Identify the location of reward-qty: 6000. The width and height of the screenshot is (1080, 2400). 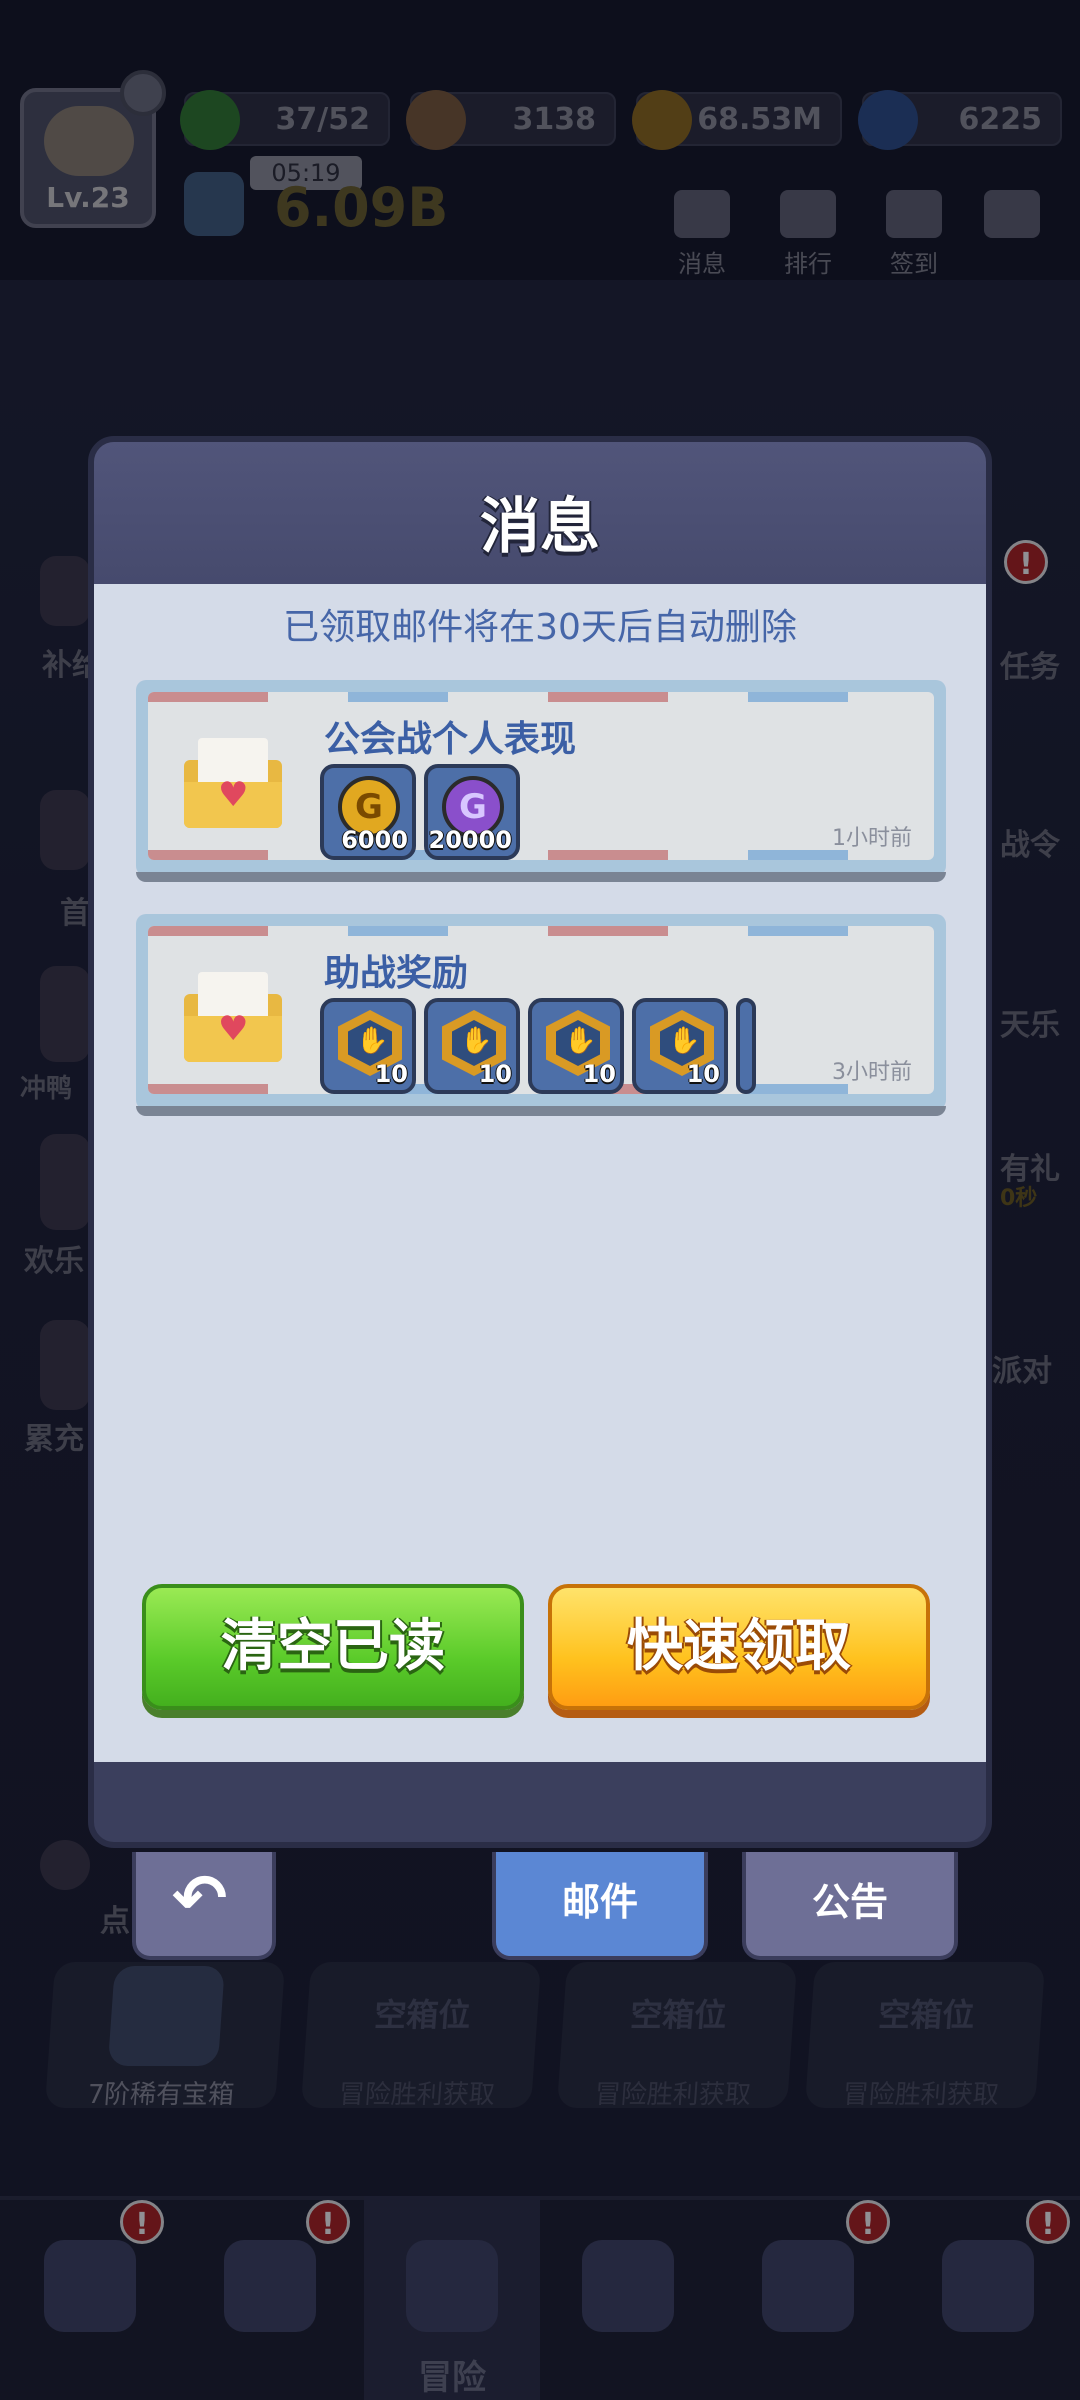
(374, 840).